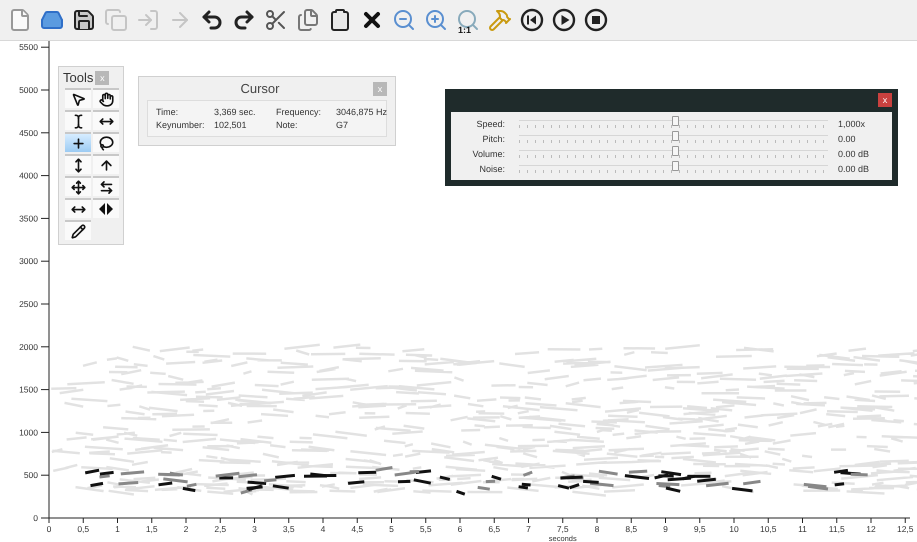 The image size is (917, 542). What do you see at coordinates (28, 304) in the screenshot?
I see `axis-label: 2500` at bounding box center [28, 304].